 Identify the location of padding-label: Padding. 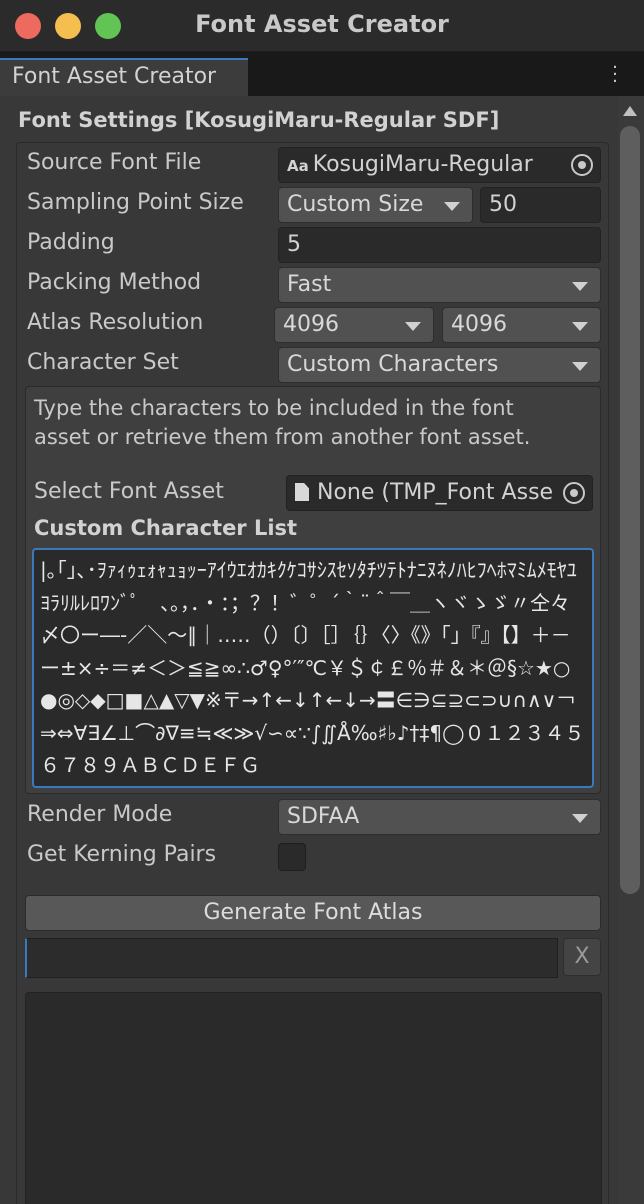
(71, 242).